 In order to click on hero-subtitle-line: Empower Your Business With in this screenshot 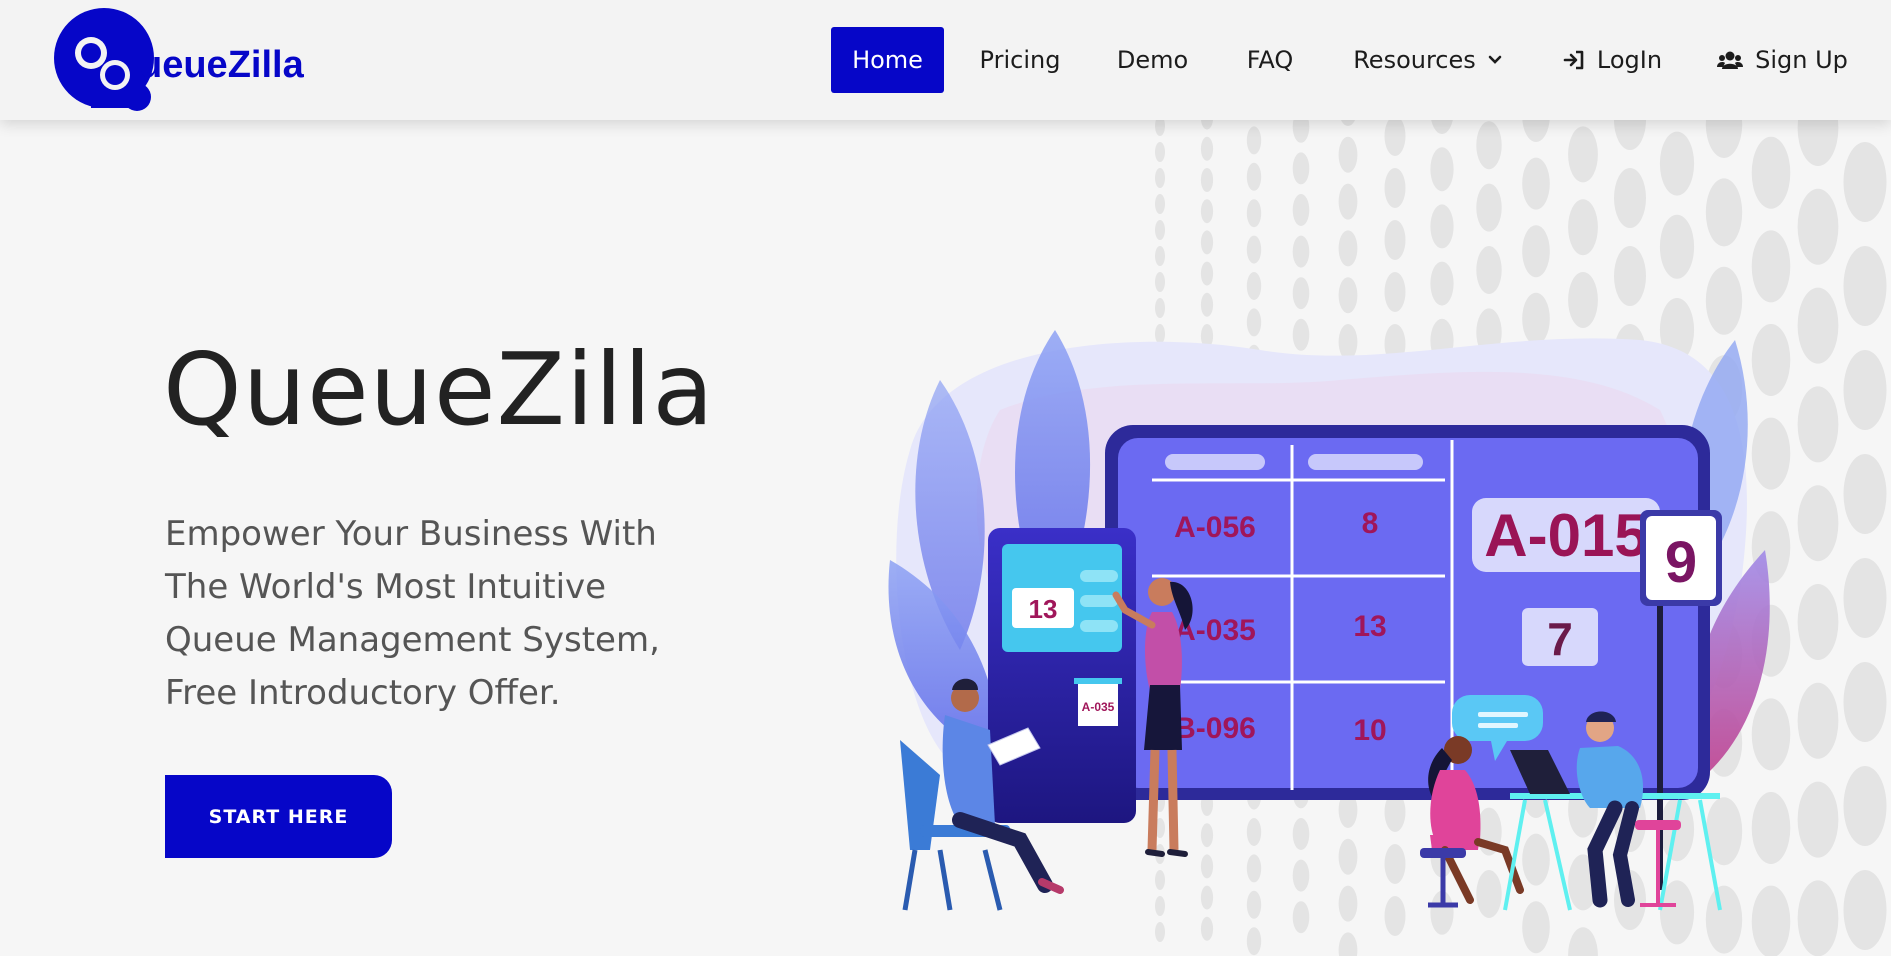, I will do `click(411, 534)`.